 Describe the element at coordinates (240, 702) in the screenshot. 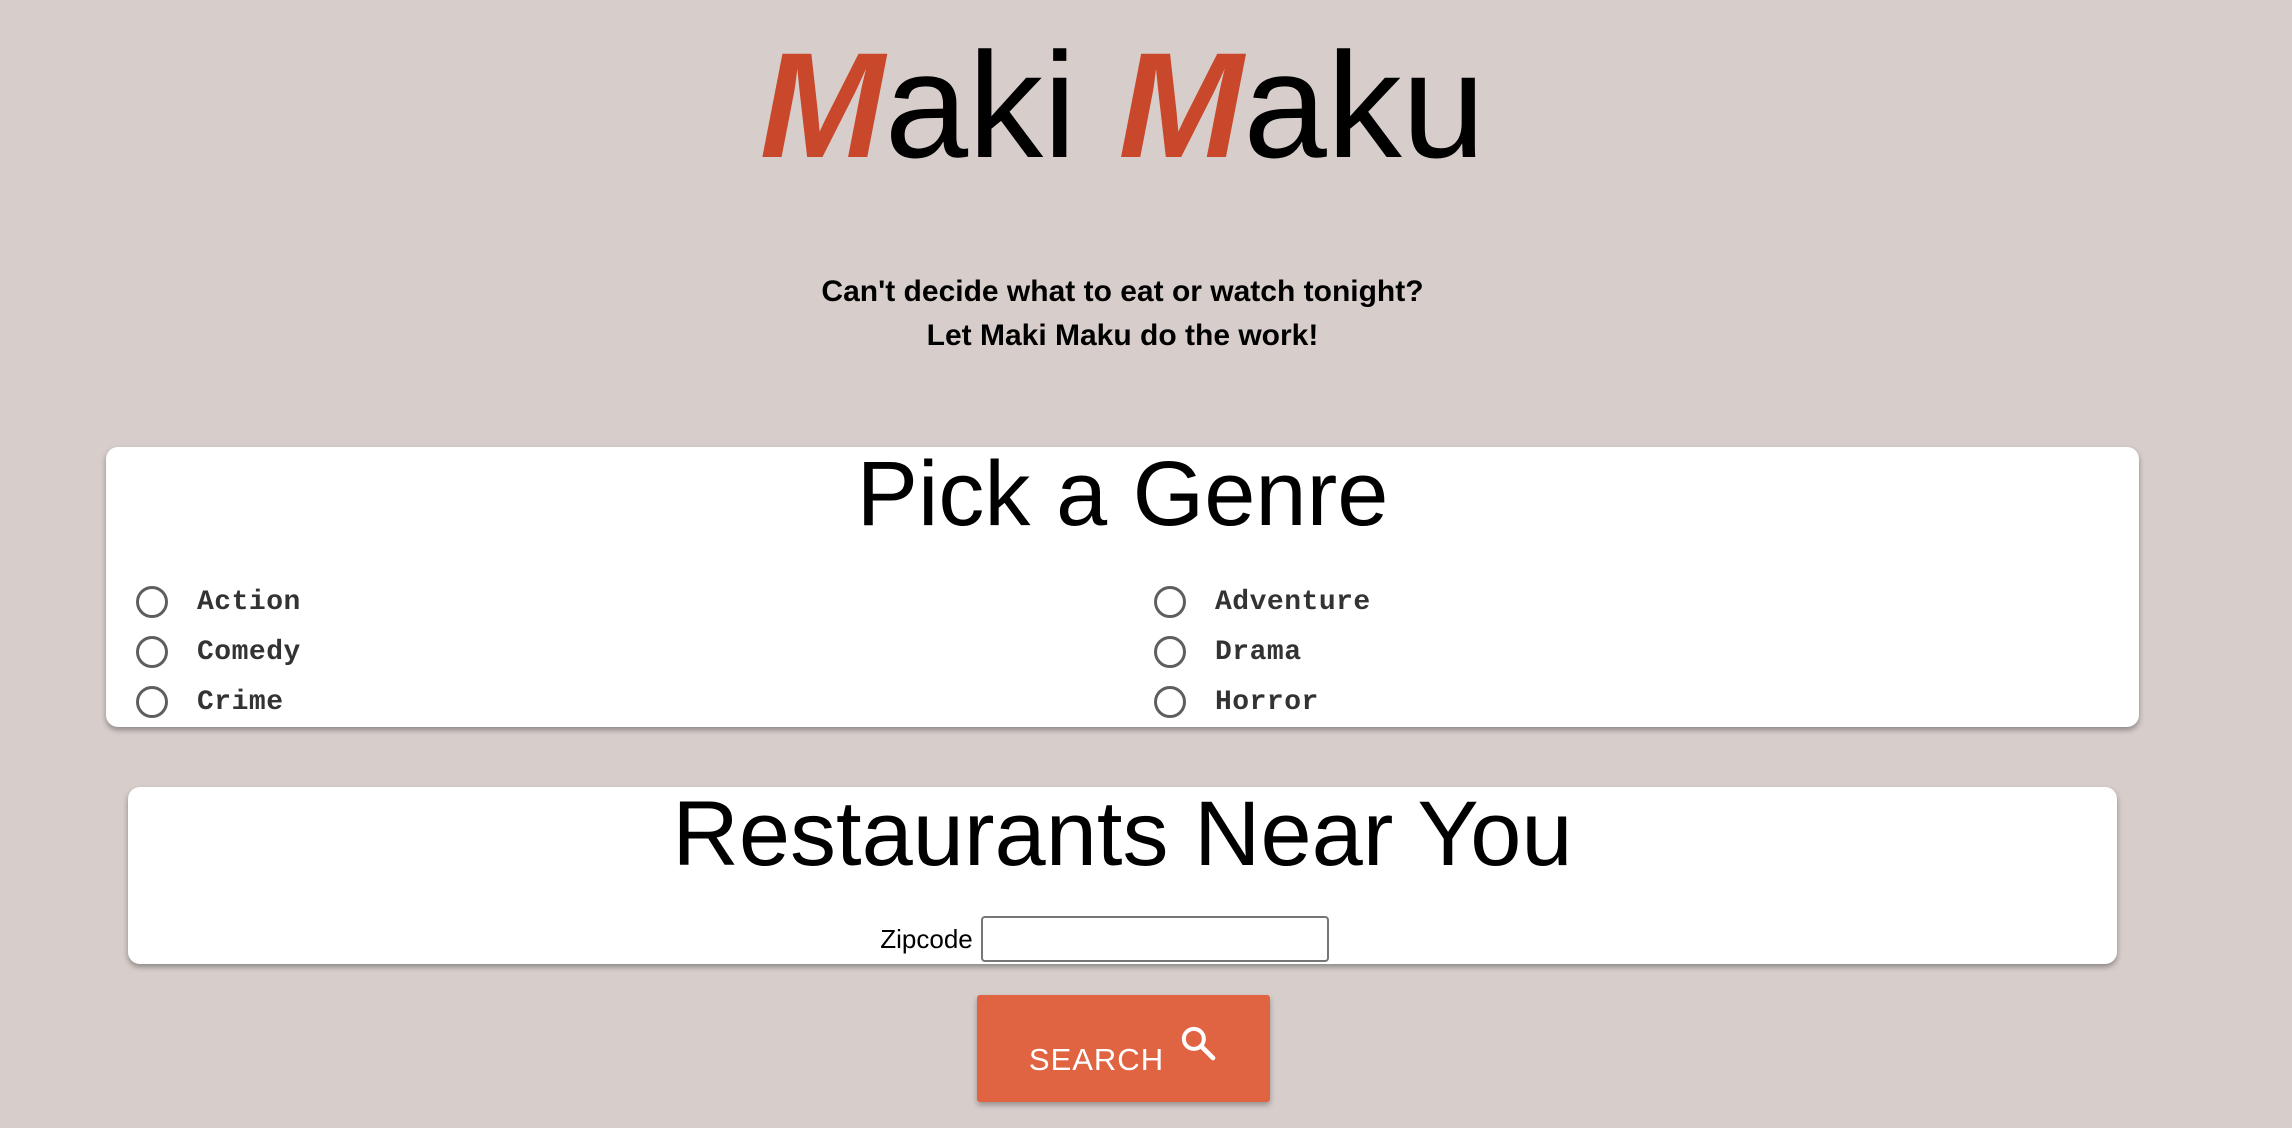

I see `genre-label: Crime` at that location.